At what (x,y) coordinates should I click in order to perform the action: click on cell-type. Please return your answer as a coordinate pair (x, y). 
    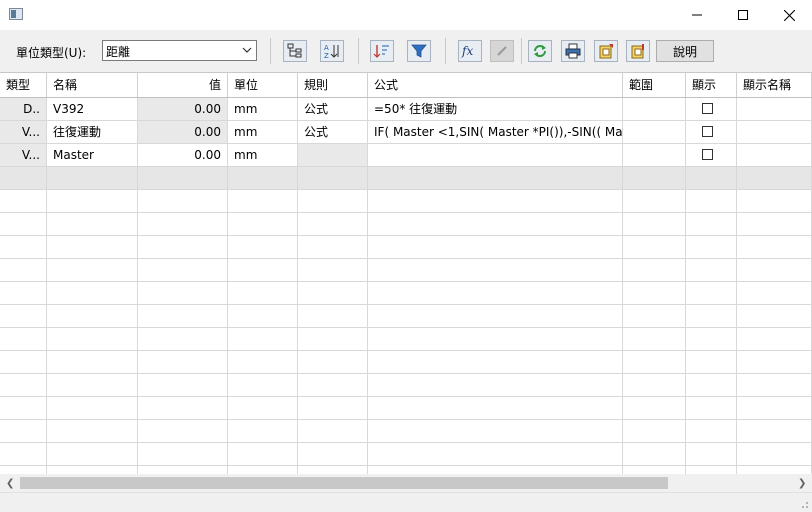
    Looking at the image, I should click on (23, 178).